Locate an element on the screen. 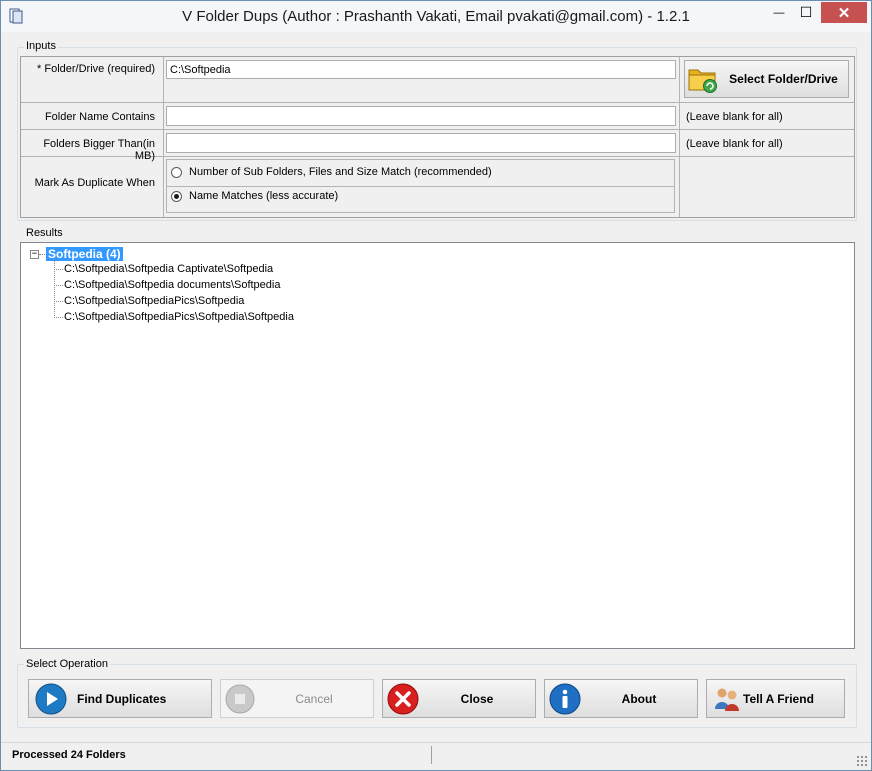  minimize-icon: — is located at coordinates (779, 12).